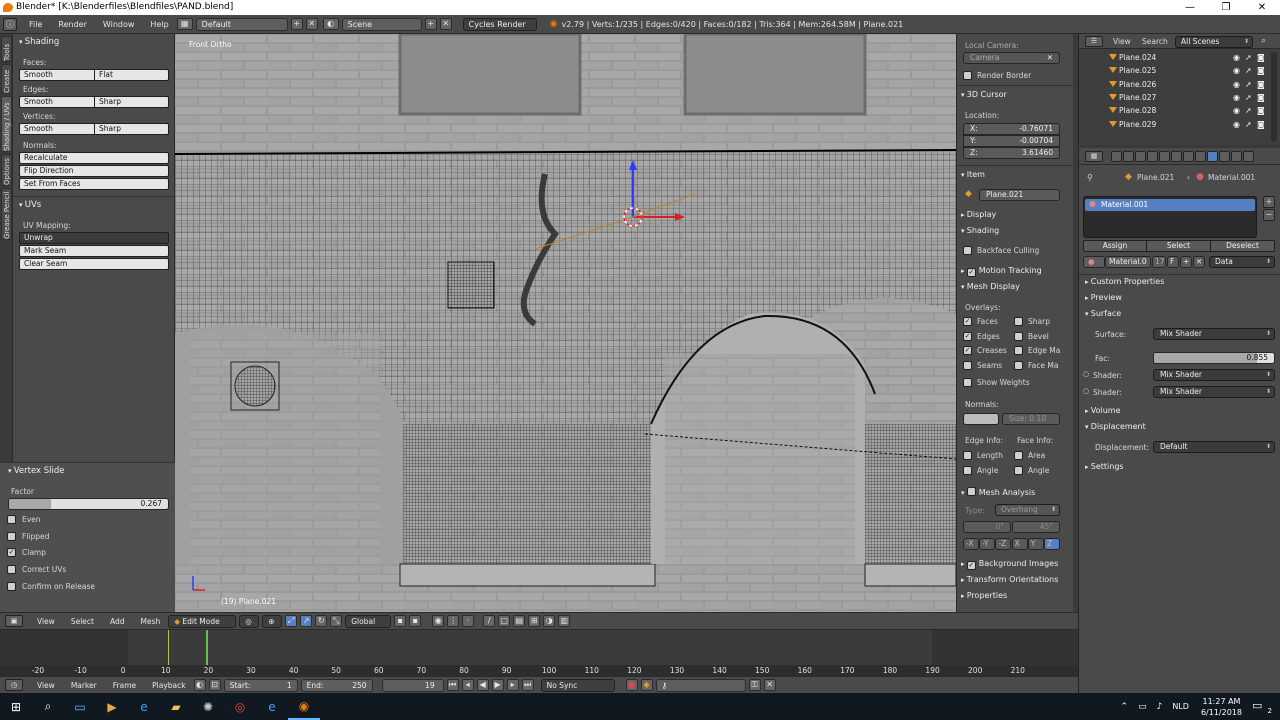  Describe the element at coordinates (132, 75) in the screenshot. I see `faces-flat-button: Flat` at that location.